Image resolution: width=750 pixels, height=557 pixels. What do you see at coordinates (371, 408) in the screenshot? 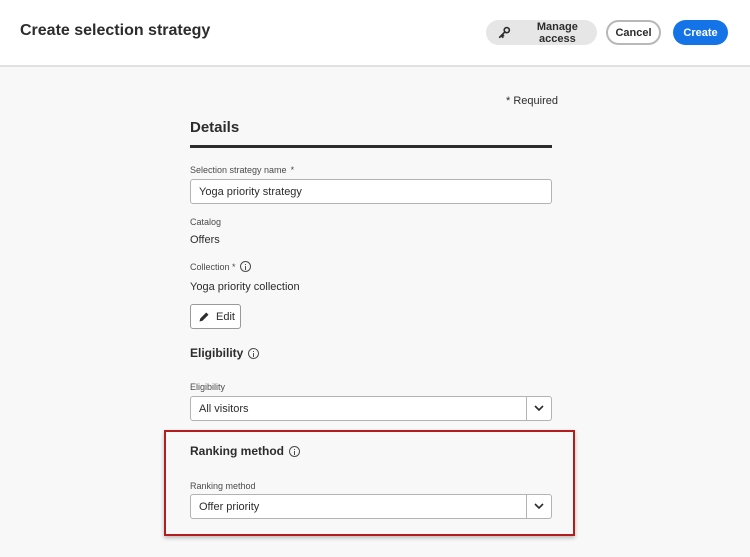
I see `eligibility-select: All visitors` at bounding box center [371, 408].